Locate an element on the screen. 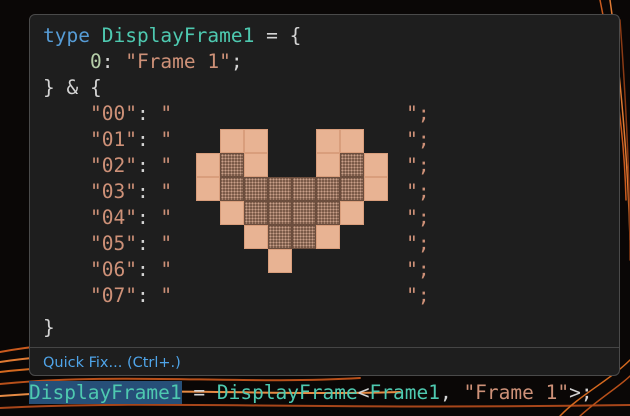  row-key: "04" is located at coordinates (113, 217).